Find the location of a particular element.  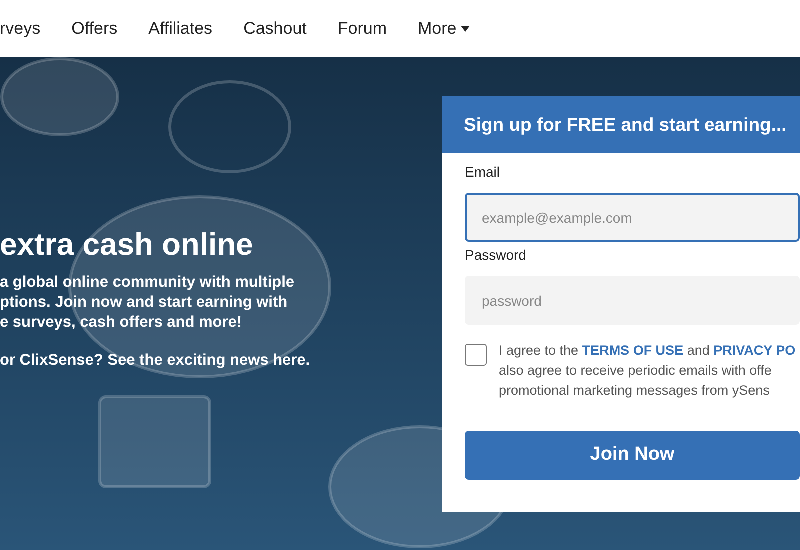

policy-link: TERMS OF USE is located at coordinates (633, 350).